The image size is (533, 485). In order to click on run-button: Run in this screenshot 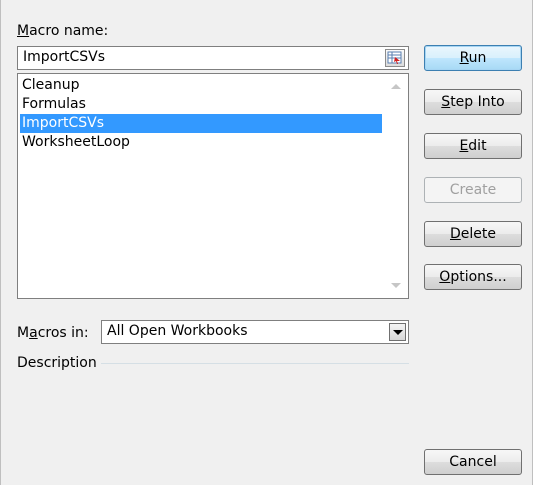, I will do `click(473, 58)`.